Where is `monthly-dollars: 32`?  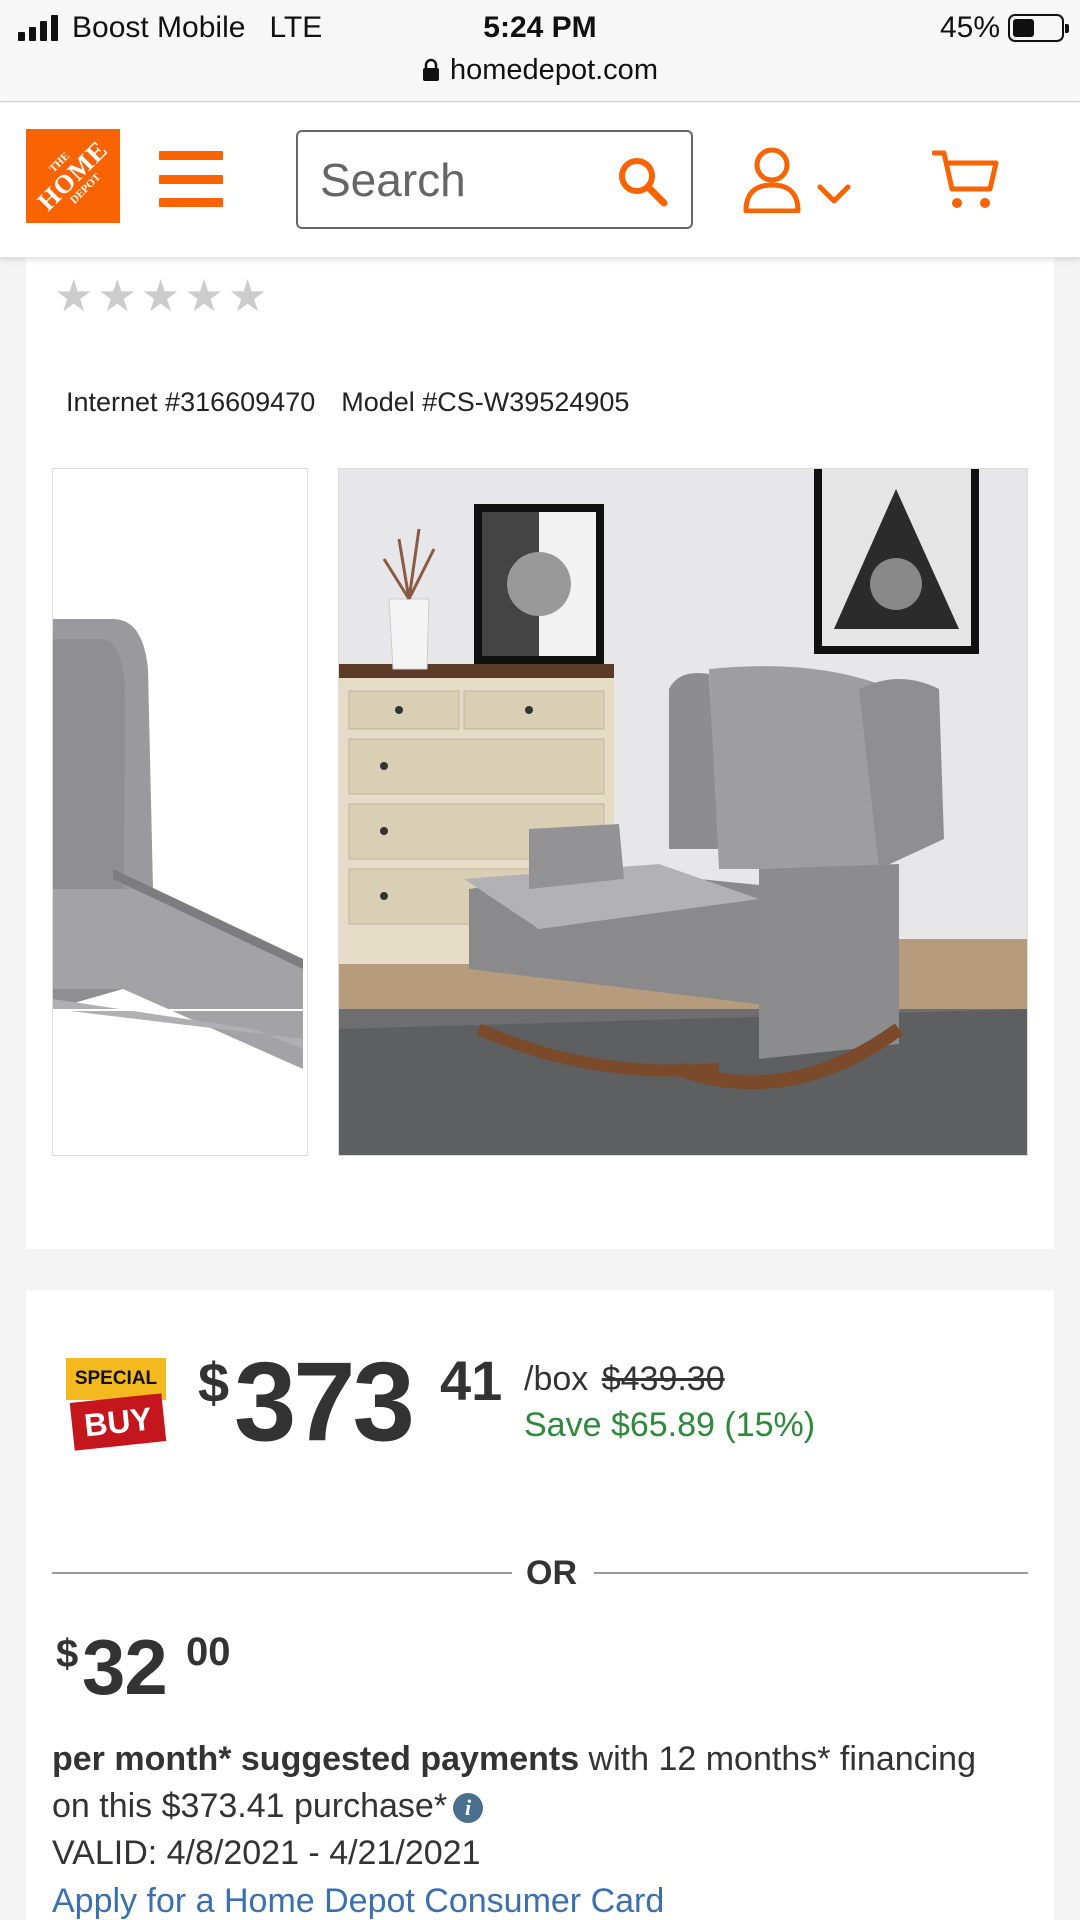 monthly-dollars: 32 is located at coordinates (125, 1667).